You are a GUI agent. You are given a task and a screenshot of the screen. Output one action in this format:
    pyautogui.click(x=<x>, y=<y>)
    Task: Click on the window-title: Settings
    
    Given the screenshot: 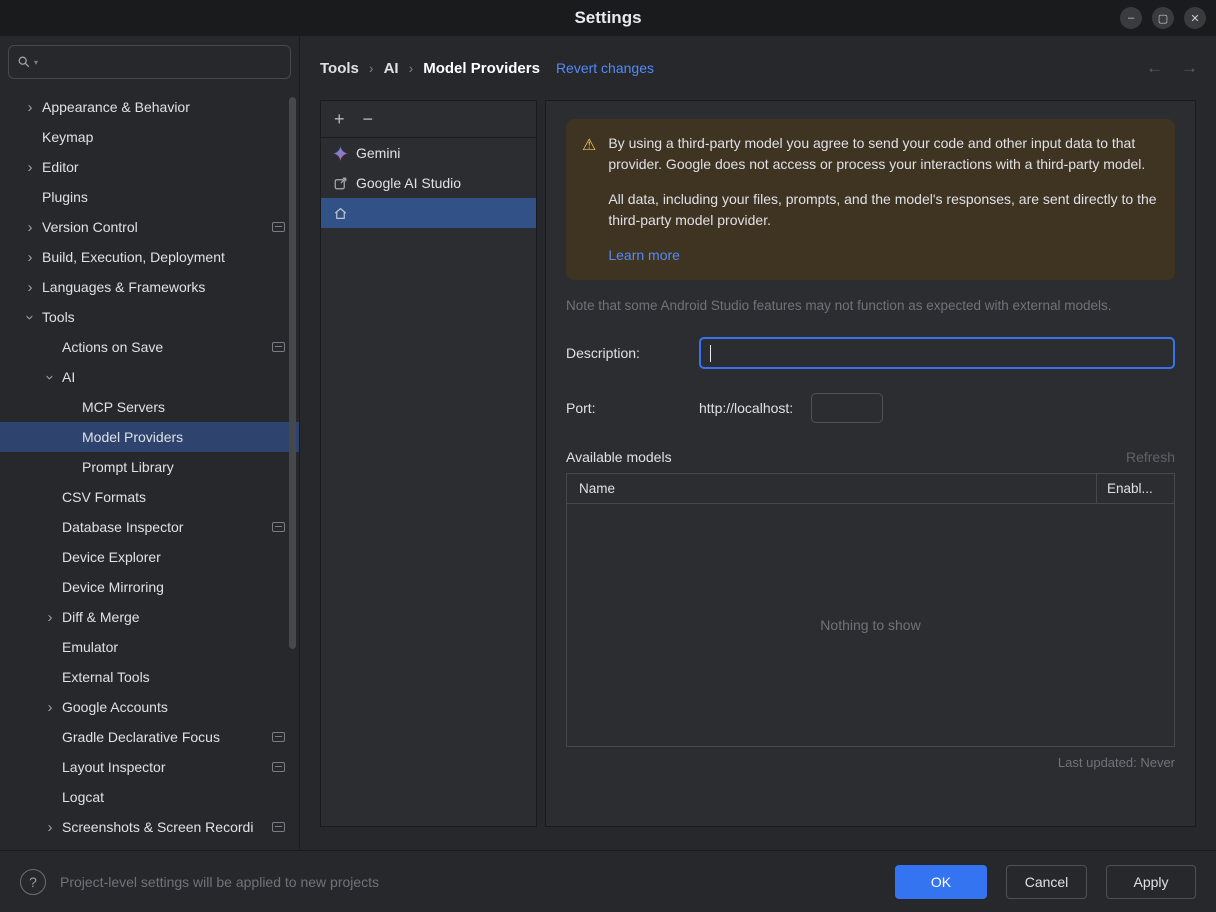 What is the action you would take?
    pyautogui.click(x=608, y=17)
    